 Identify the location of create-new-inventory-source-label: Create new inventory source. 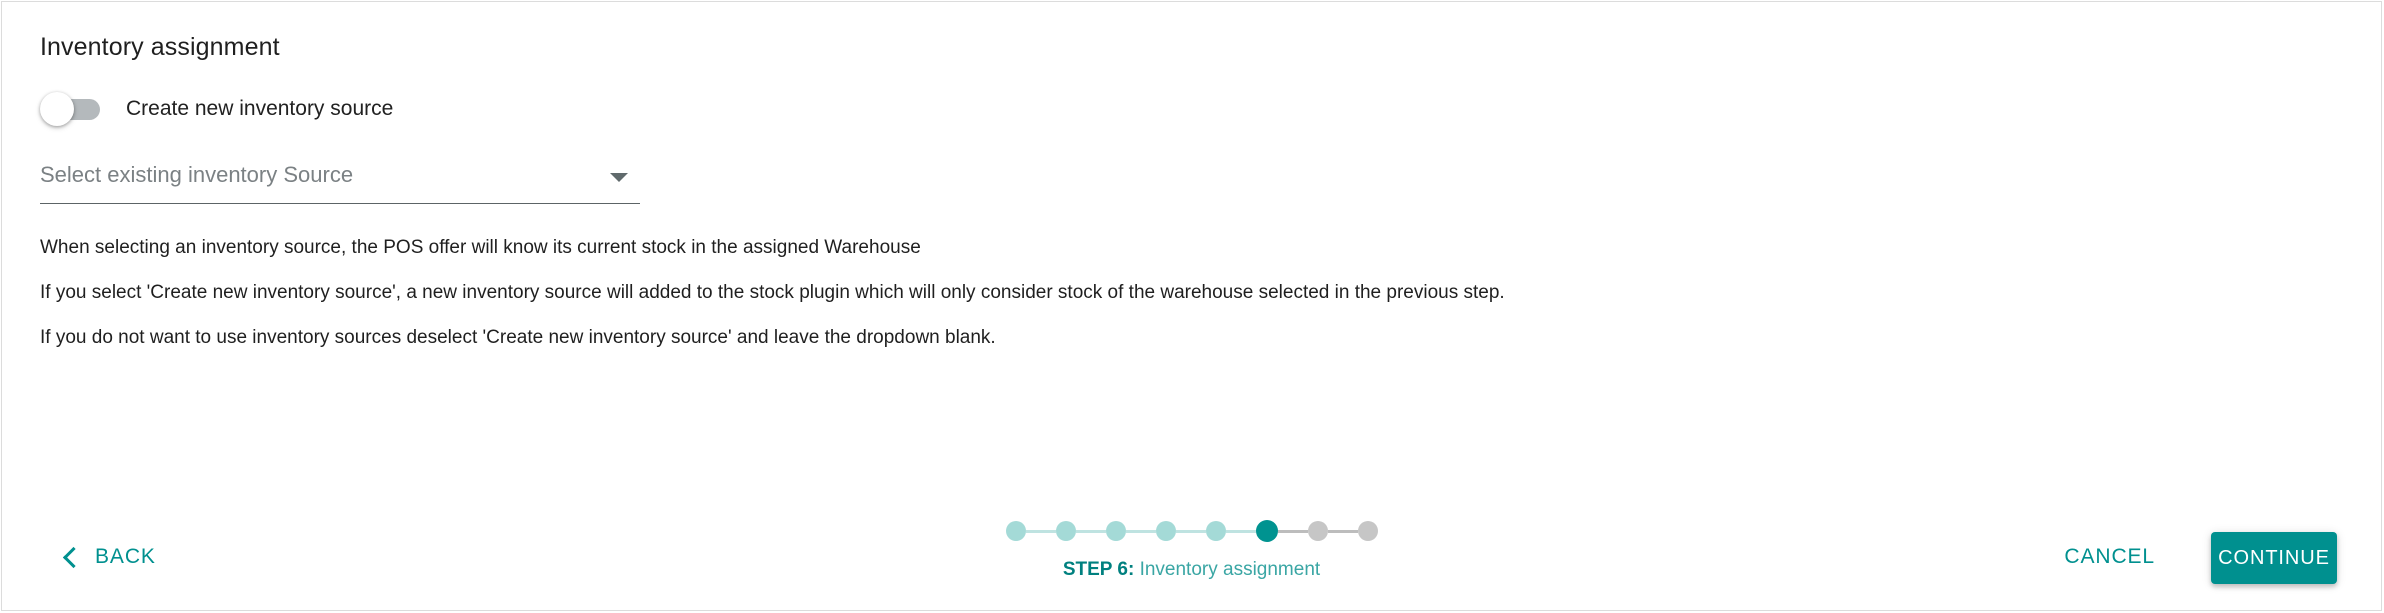
(260, 108).